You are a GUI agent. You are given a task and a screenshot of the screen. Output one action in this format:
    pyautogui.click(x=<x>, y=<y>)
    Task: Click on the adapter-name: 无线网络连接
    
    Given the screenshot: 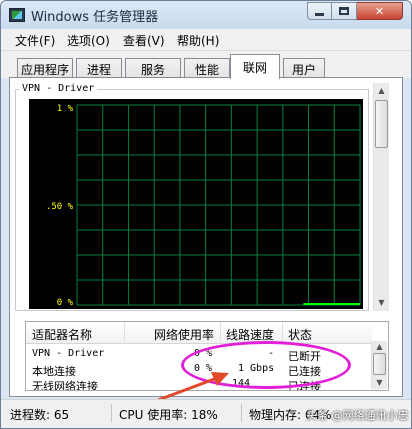 What is the action you would take?
    pyautogui.click(x=65, y=385)
    